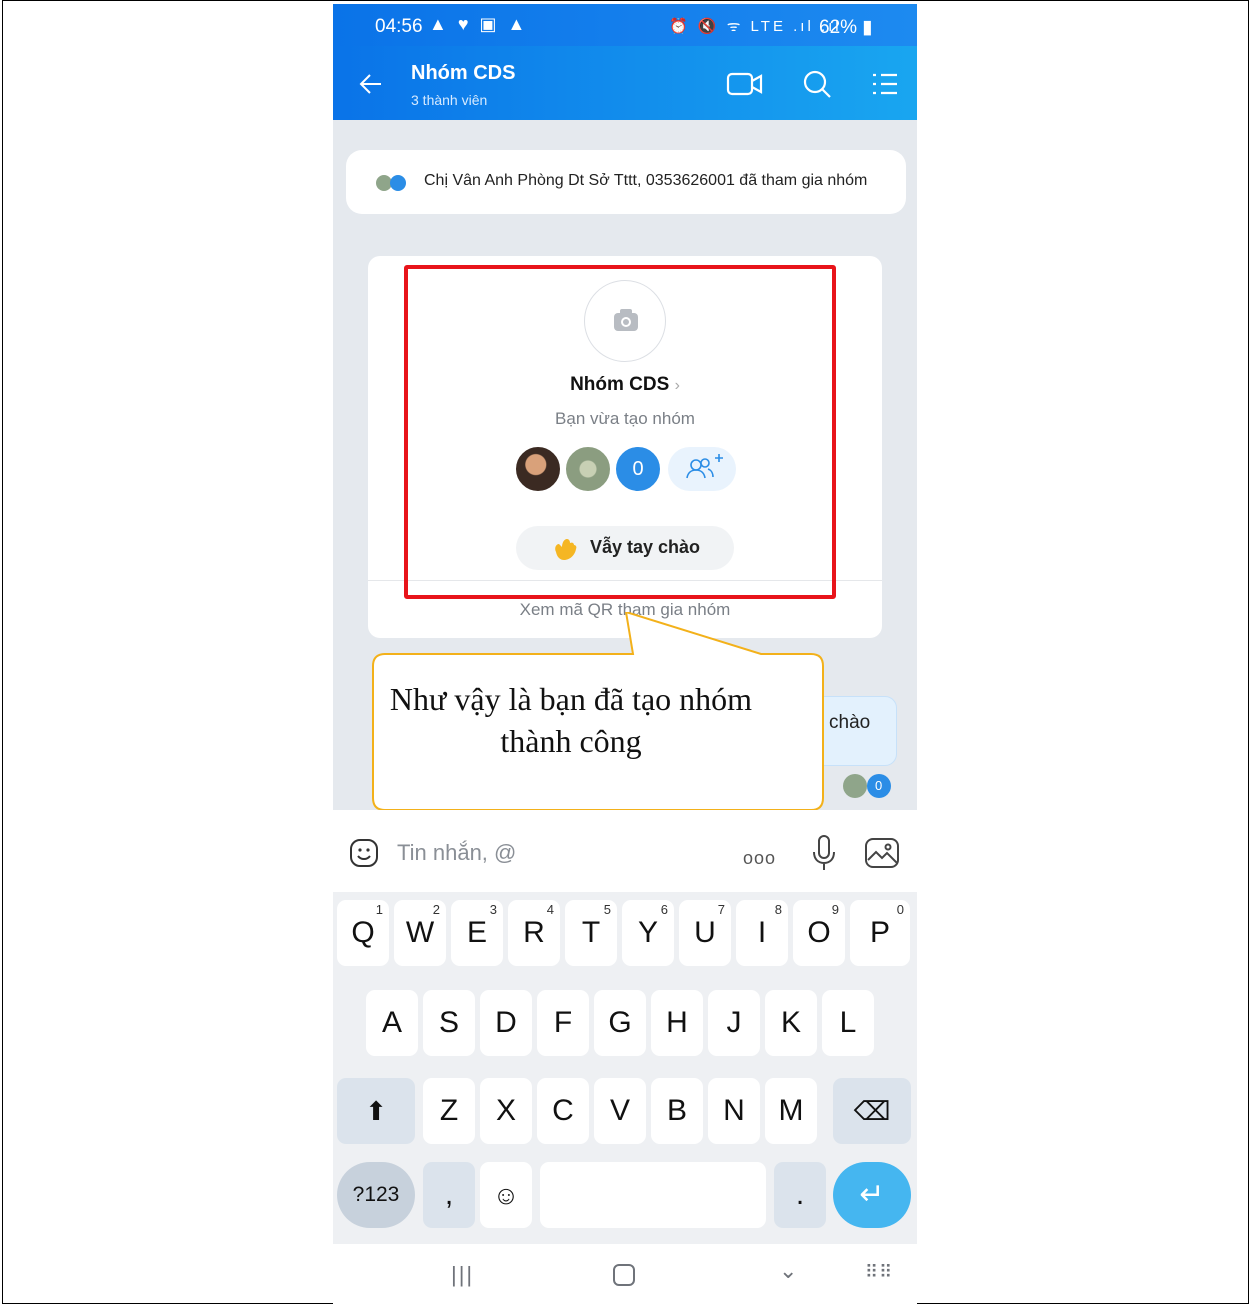 The image size is (1252, 1305). Describe the element at coordinates (817, 84) in the screenshot. I see `search-icon` at that location.